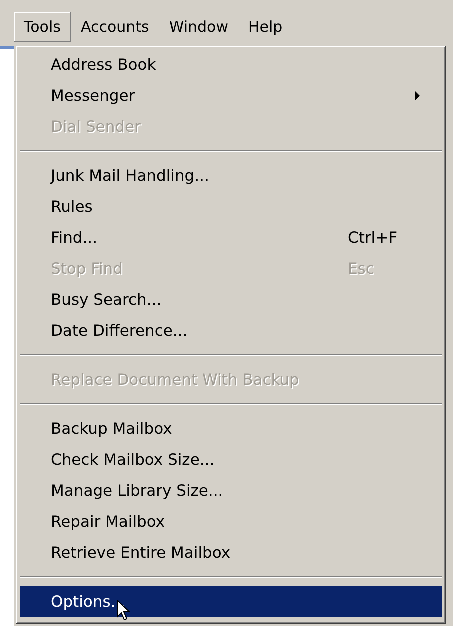 The image size is (453, 626). Describe the element at coordinates (231, 521) in the screenshot. I see `menu-item: Repair Mailbox` at that location.